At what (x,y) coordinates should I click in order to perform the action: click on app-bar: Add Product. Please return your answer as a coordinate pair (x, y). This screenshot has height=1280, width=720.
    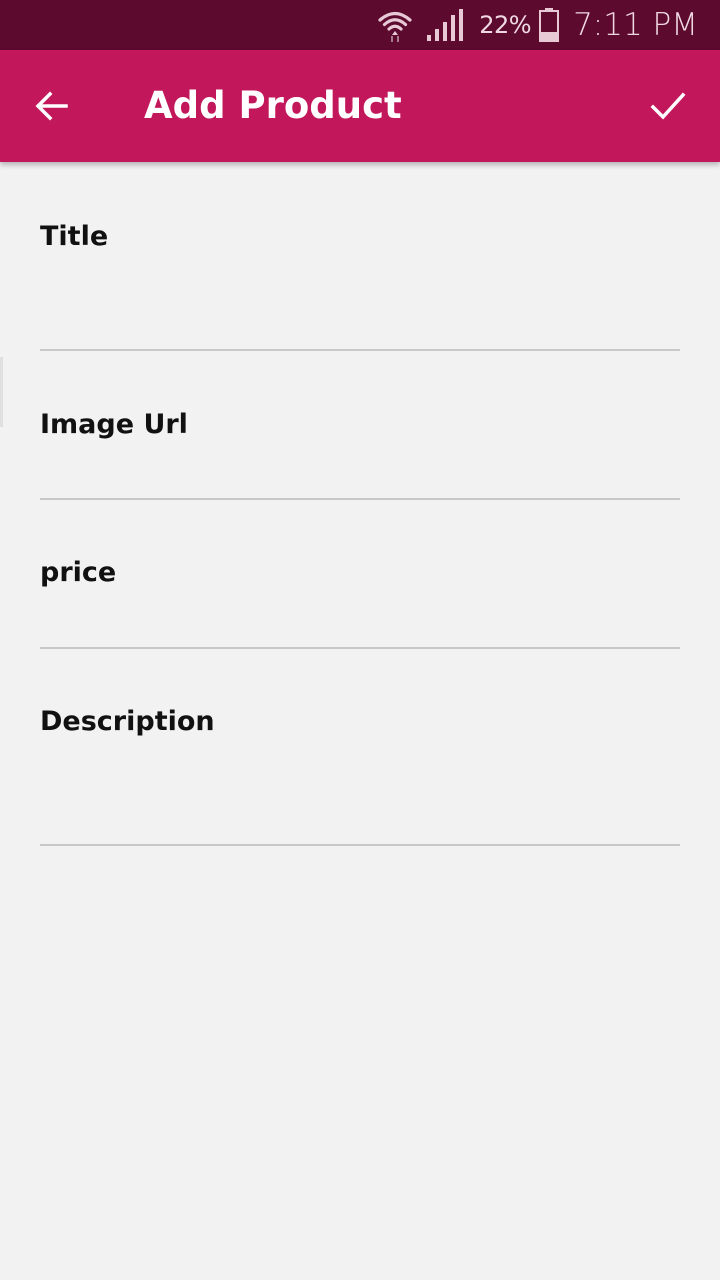
    Looking at the image, I should click on (360, 106).